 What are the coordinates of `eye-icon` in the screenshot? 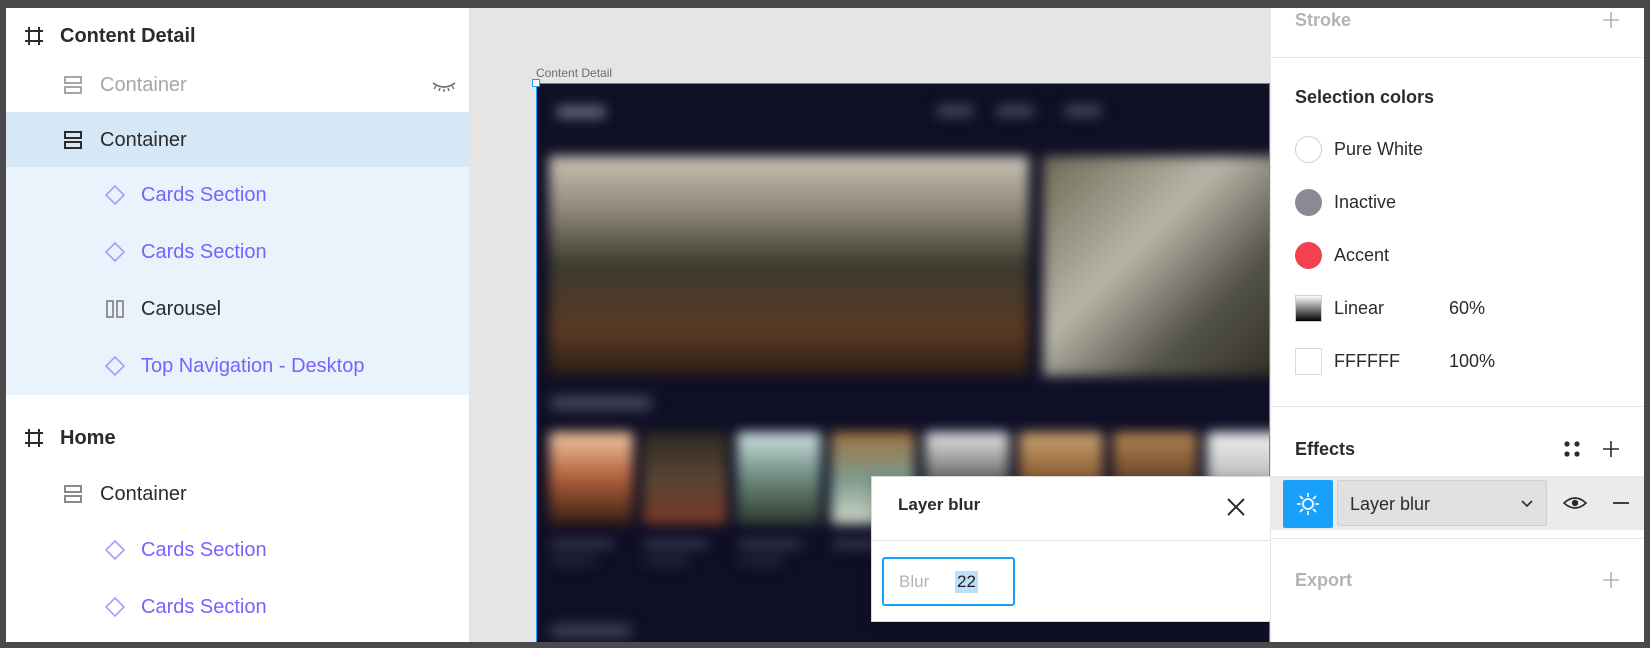 It's located at (1575, 503).